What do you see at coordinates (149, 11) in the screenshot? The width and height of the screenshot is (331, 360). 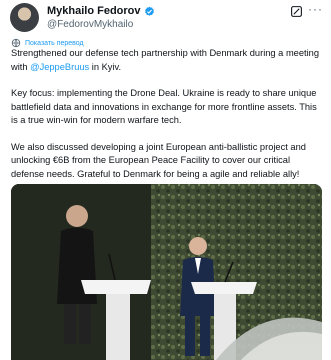 I see `verified-badge-icon` at bounding box center [149, 11].